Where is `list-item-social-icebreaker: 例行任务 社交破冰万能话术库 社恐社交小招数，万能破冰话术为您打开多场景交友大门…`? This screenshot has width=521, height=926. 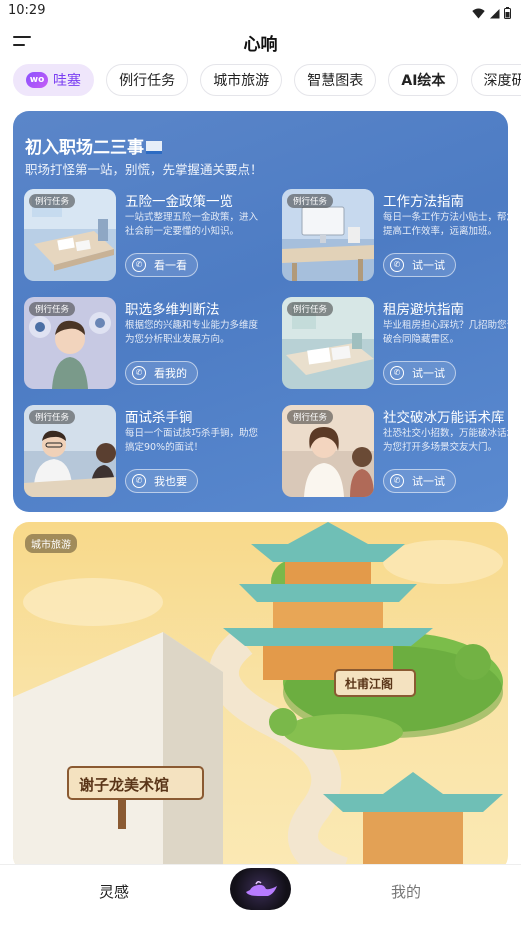 list-item-social-icebreaker: 例行任务 社交破冰万能话术库 社恐社交小招数，万能破冰话术为您打开多场景交友大门… is located at coordinates (395, 451).